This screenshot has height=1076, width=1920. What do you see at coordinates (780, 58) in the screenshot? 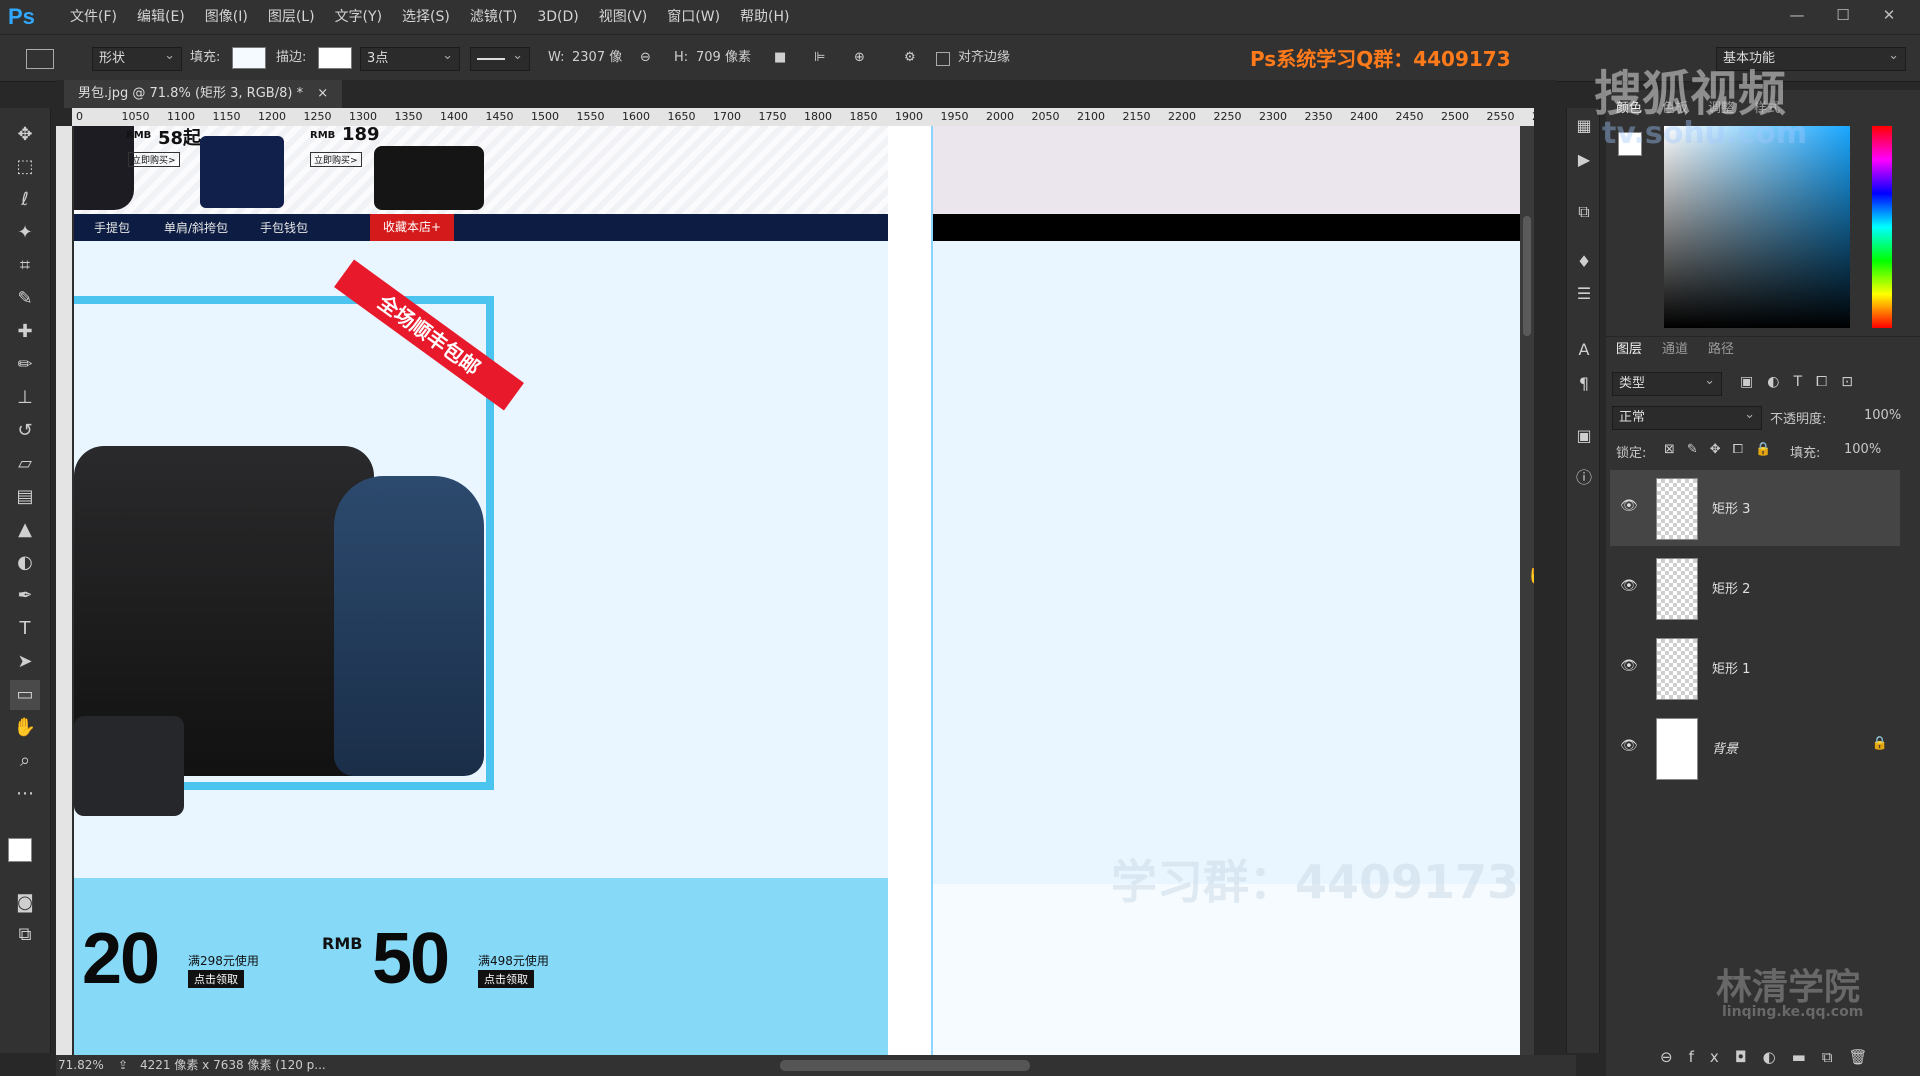
I see `path-operations-icon: ■` at bounding box center [780, 58].